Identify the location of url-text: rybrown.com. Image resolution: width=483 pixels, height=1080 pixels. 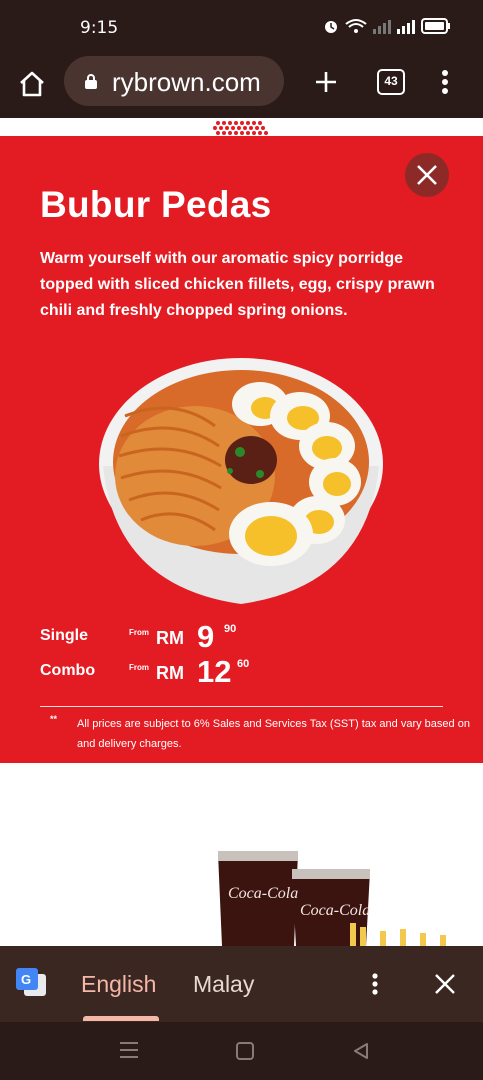
(186, 82).